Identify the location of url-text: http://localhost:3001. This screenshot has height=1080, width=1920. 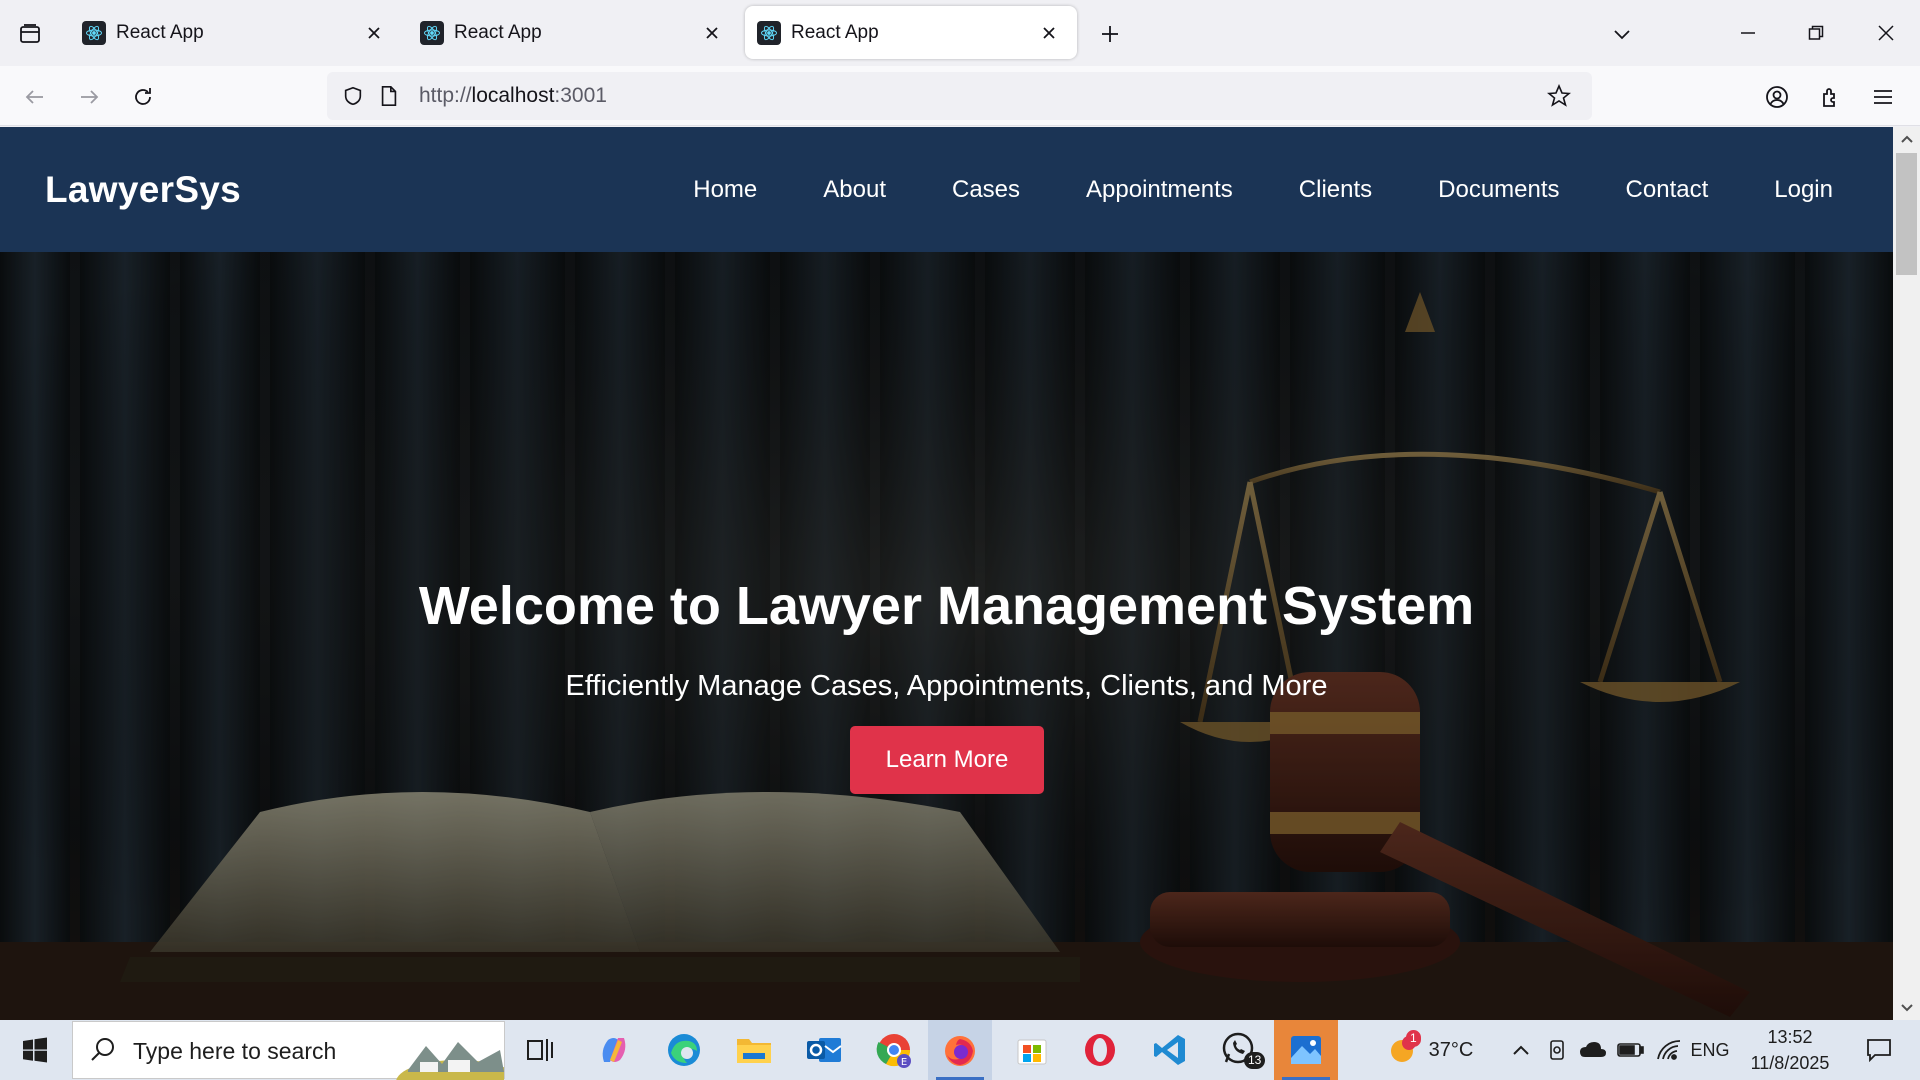
(513, 96).